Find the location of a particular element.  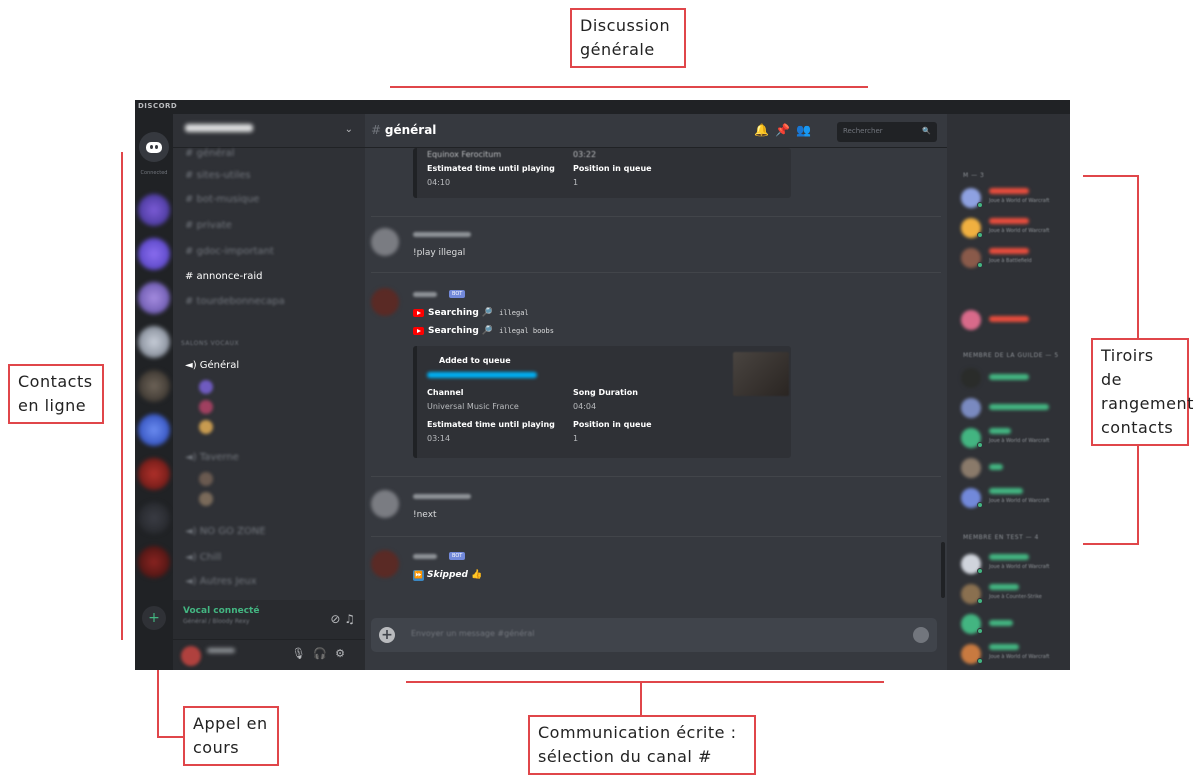

server-name is located at coordinates (219, 128).